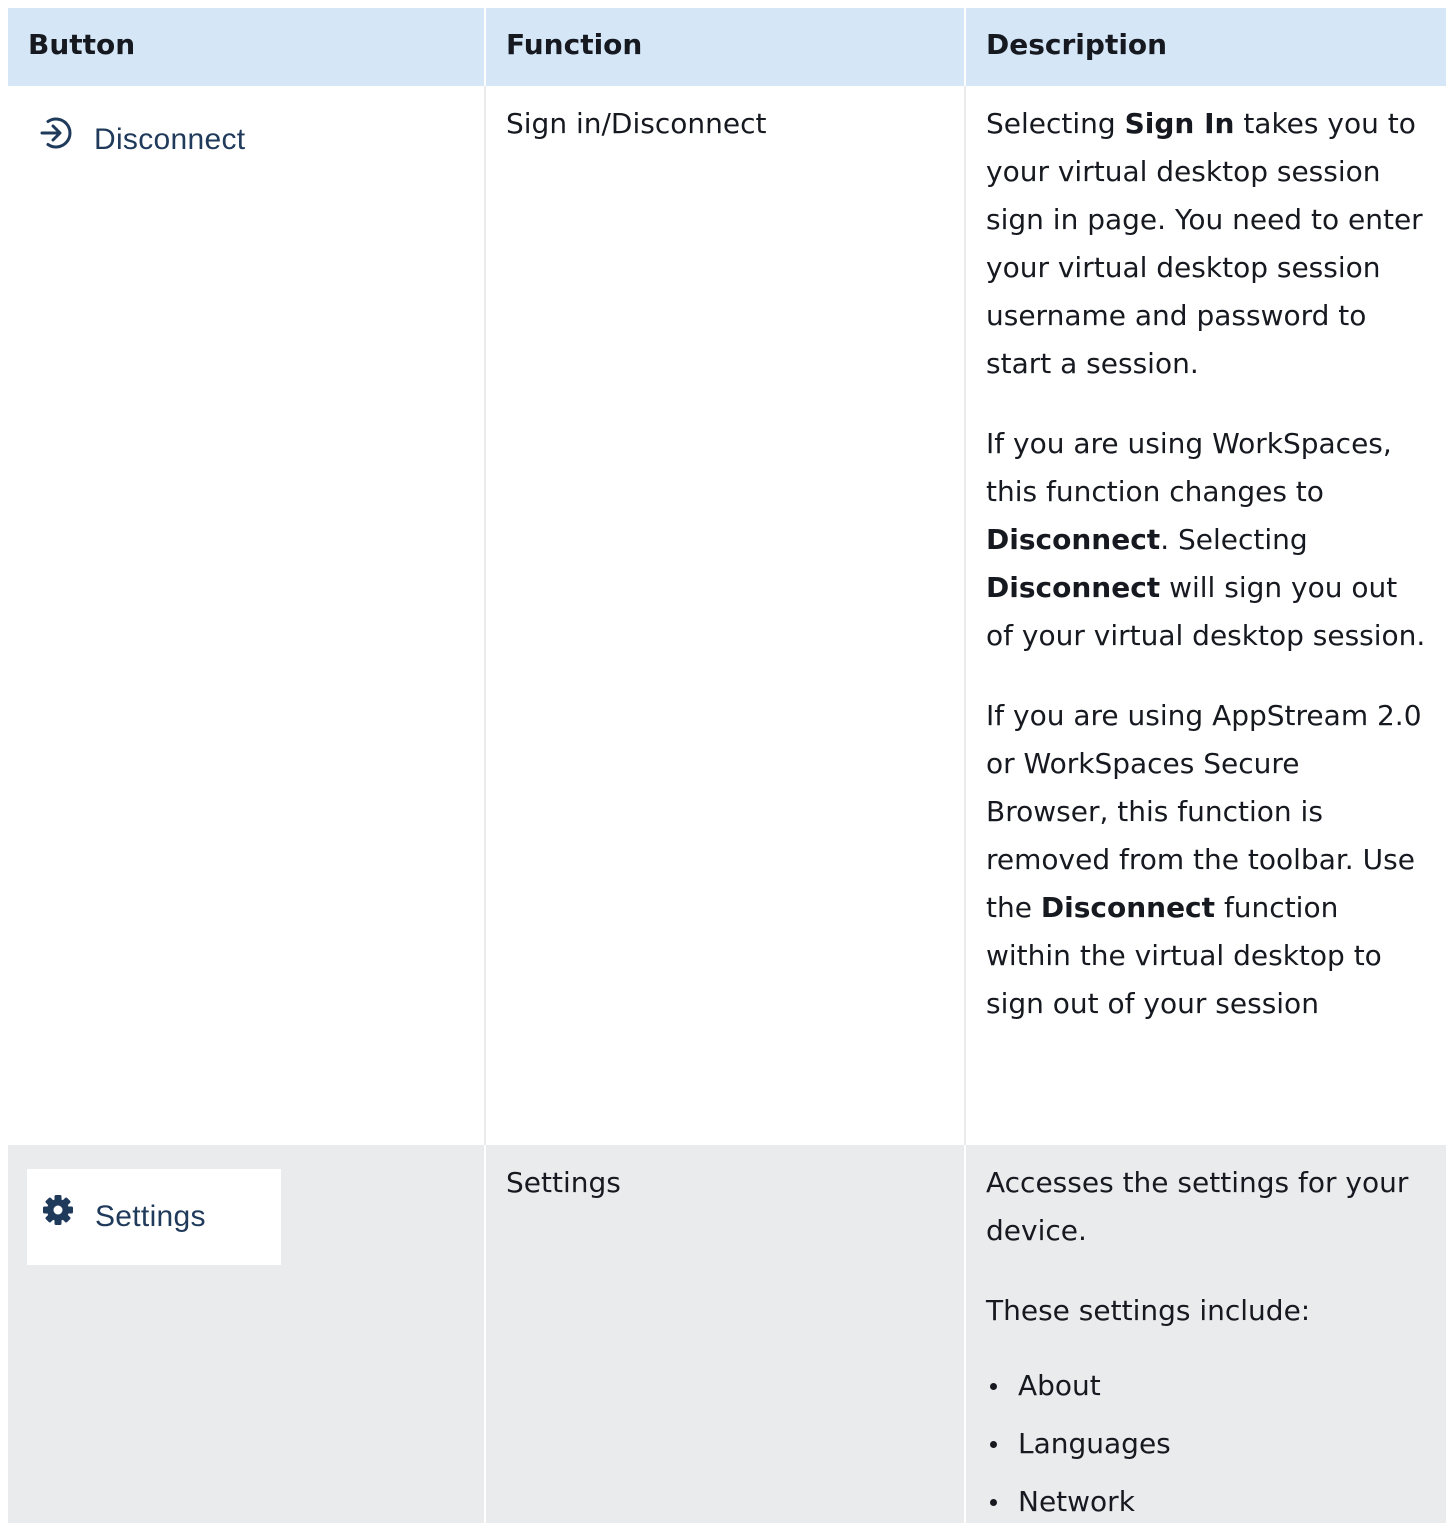 The image size is (1448, 1523). Describe the element at coordinates (1148, 1310) in the screenshot. I see `description-paragraph: These settings include:` at that location.